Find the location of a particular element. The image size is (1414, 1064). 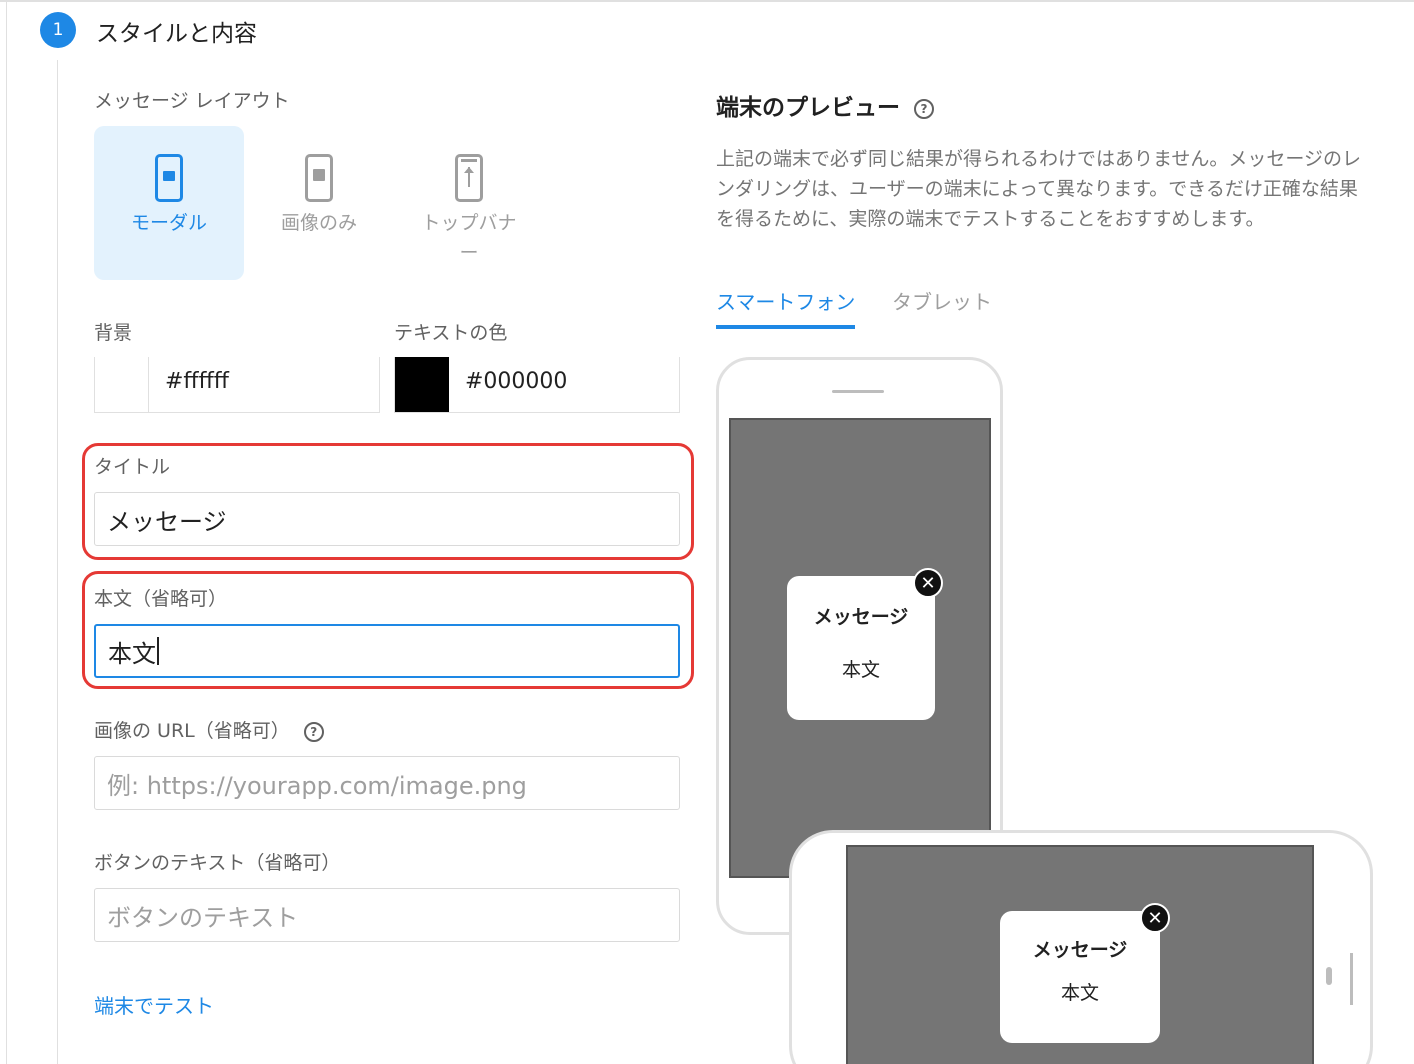

tablet-screen: メッセージ 本文 ✕ is located at coordinates (1080, 954).